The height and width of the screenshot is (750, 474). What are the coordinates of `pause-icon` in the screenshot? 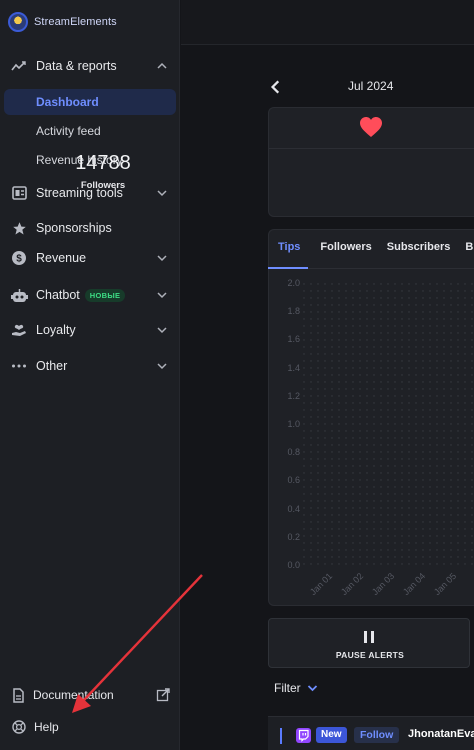 It's located at (369, 637).